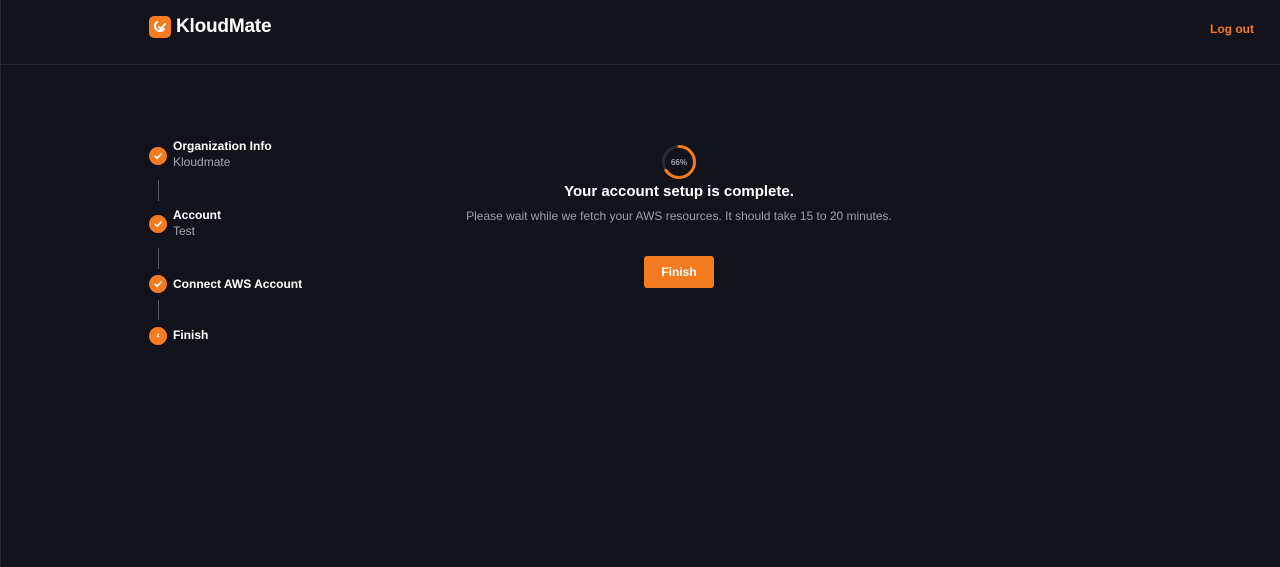  Describe the element at coordinates (679, 272) in the screenshot. I see `finish-button: Finish` at that location.